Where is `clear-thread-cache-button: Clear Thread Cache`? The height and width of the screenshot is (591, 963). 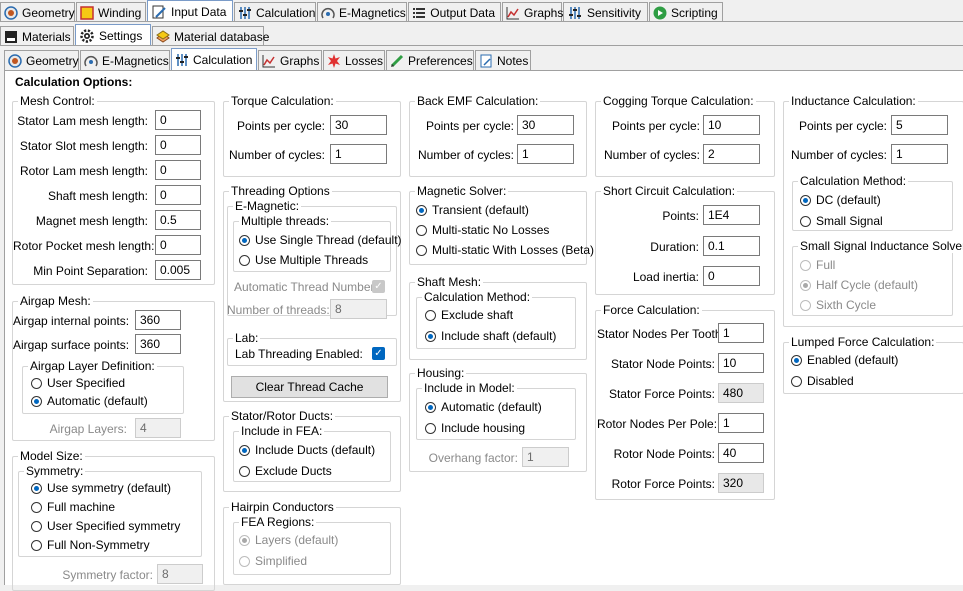 clear-thread-cache-button: Clear Thread Cache is located at coordinates (309, 387).